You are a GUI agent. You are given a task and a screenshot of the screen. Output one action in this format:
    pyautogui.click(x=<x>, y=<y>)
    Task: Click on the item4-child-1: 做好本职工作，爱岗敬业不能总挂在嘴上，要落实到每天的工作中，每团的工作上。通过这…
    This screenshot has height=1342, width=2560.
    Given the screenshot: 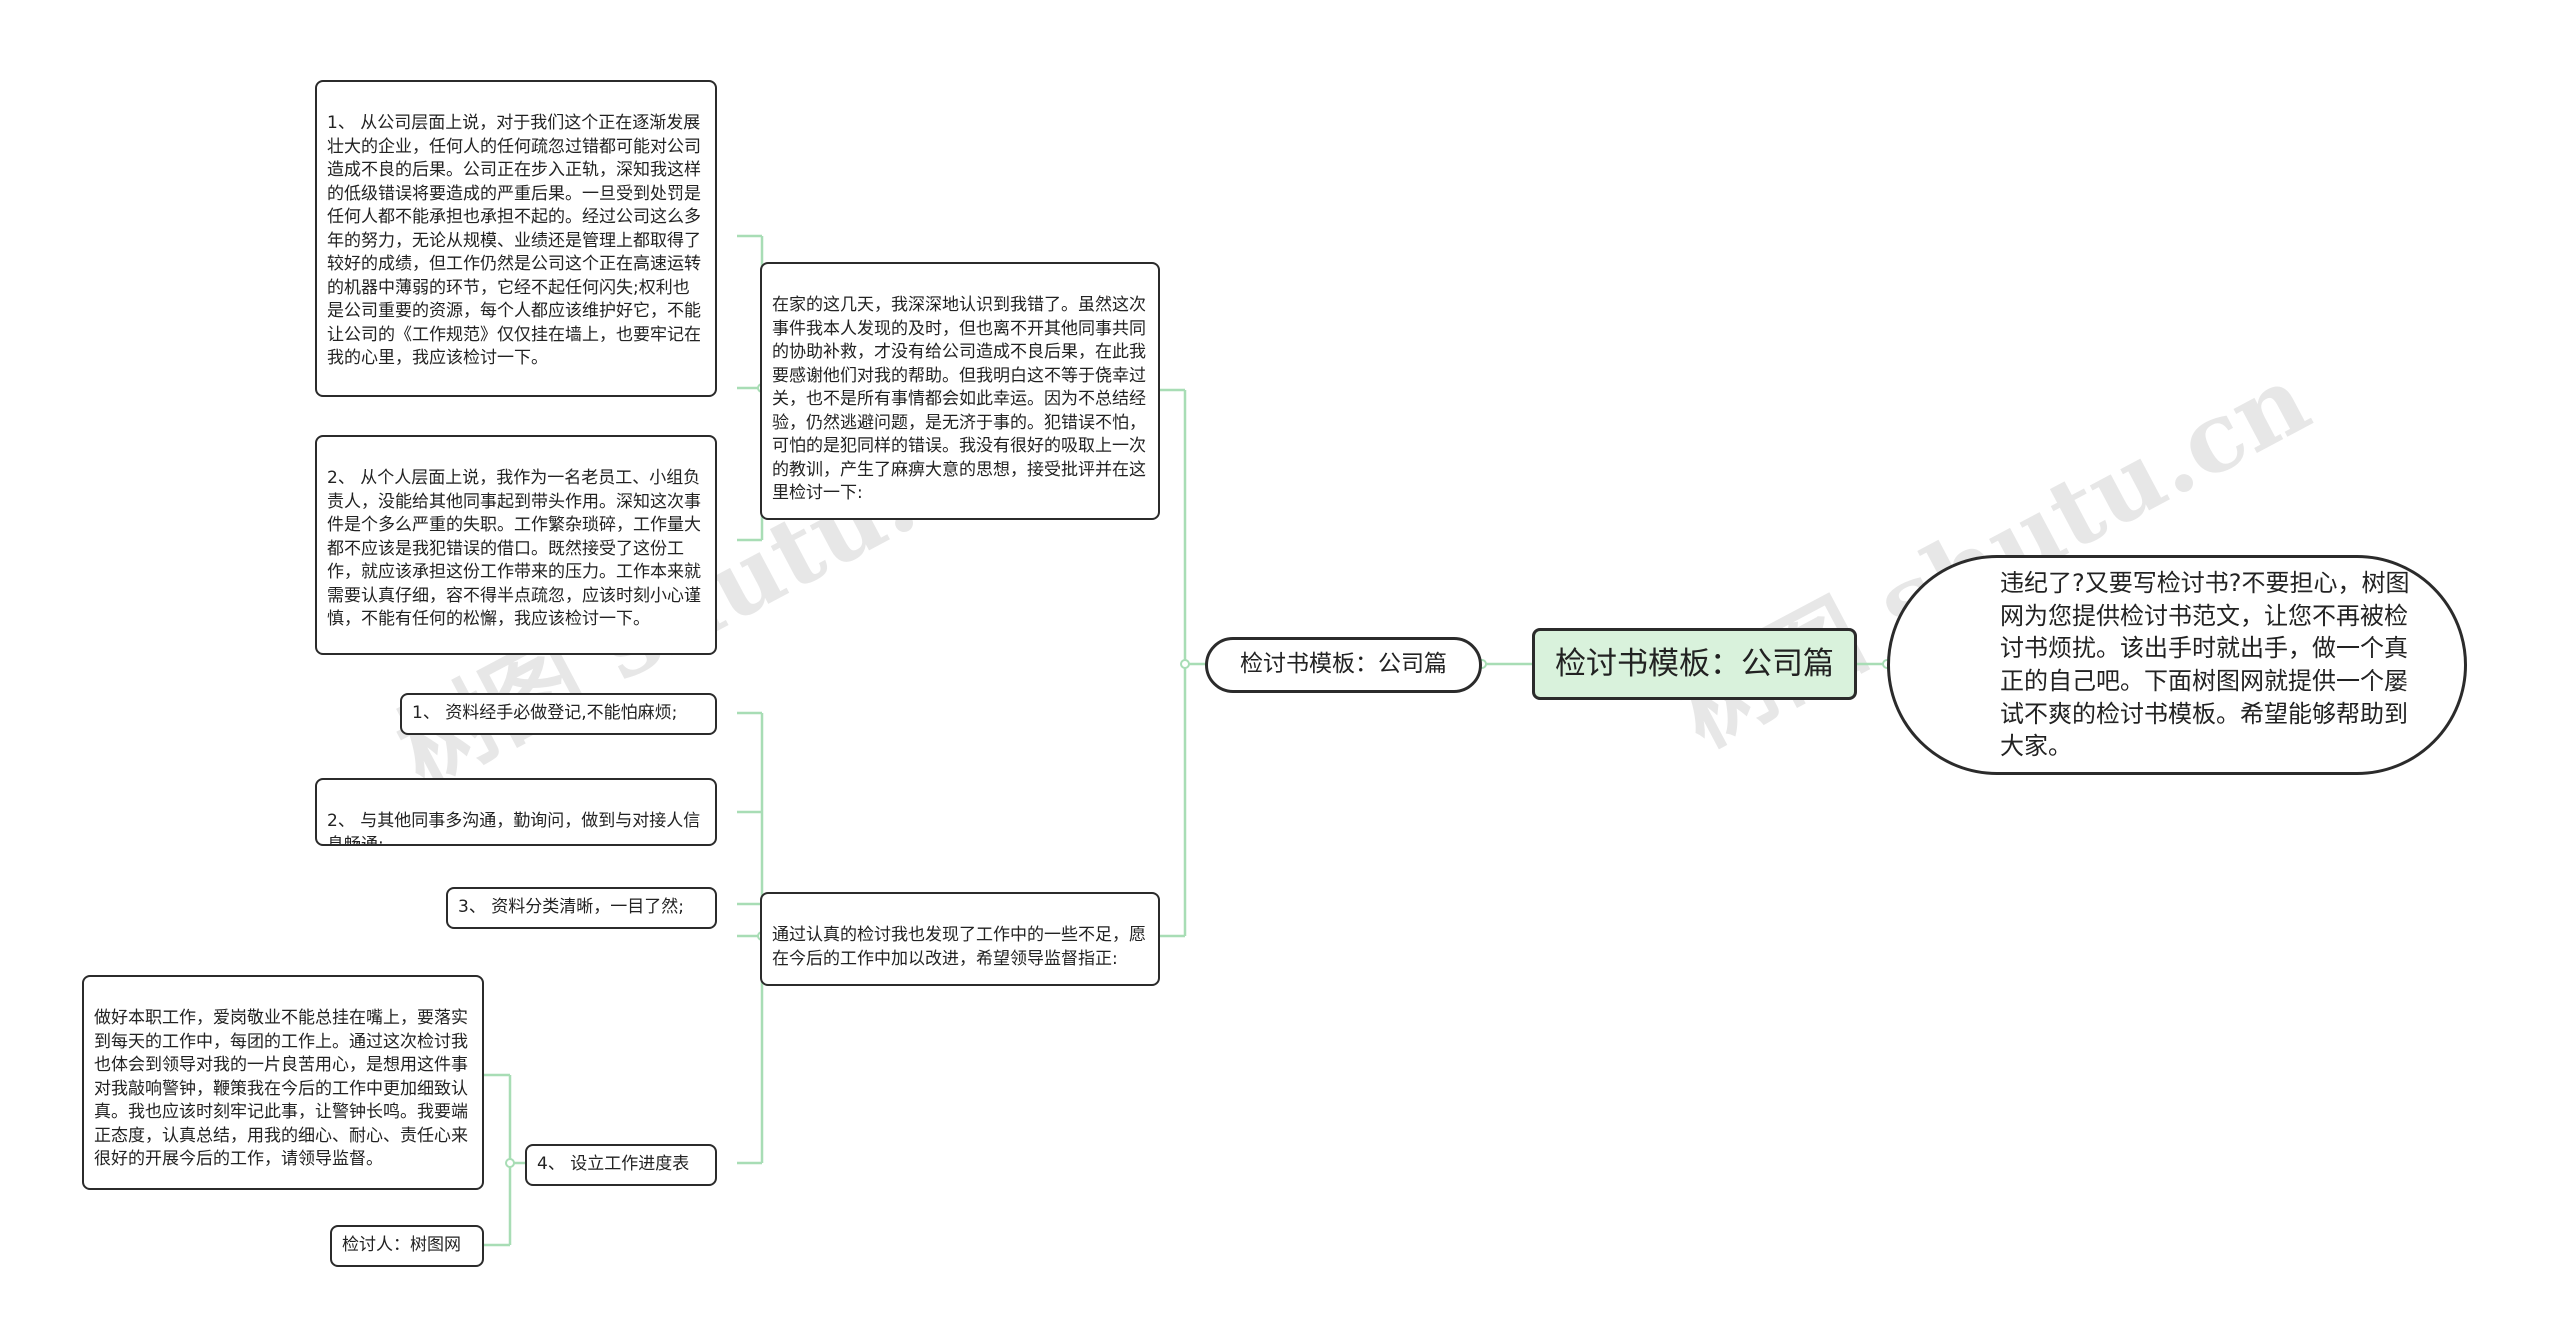 What is the action you would take?
    pyautogui.click(x=283, y=1082)
    